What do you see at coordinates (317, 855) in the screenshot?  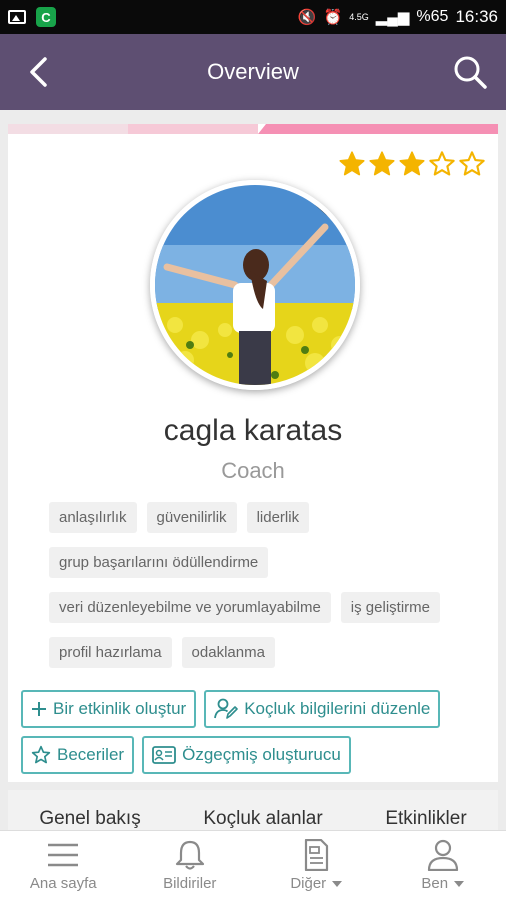 I see `document-icon` at bounding box center [317, 855].